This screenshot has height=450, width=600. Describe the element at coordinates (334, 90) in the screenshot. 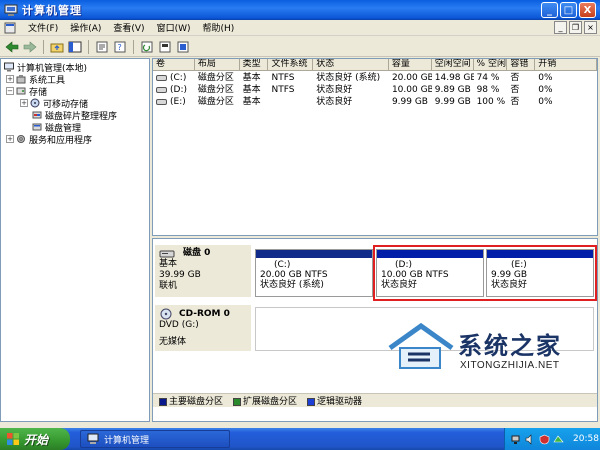

I see `cell-status: 状态良好` at that location.